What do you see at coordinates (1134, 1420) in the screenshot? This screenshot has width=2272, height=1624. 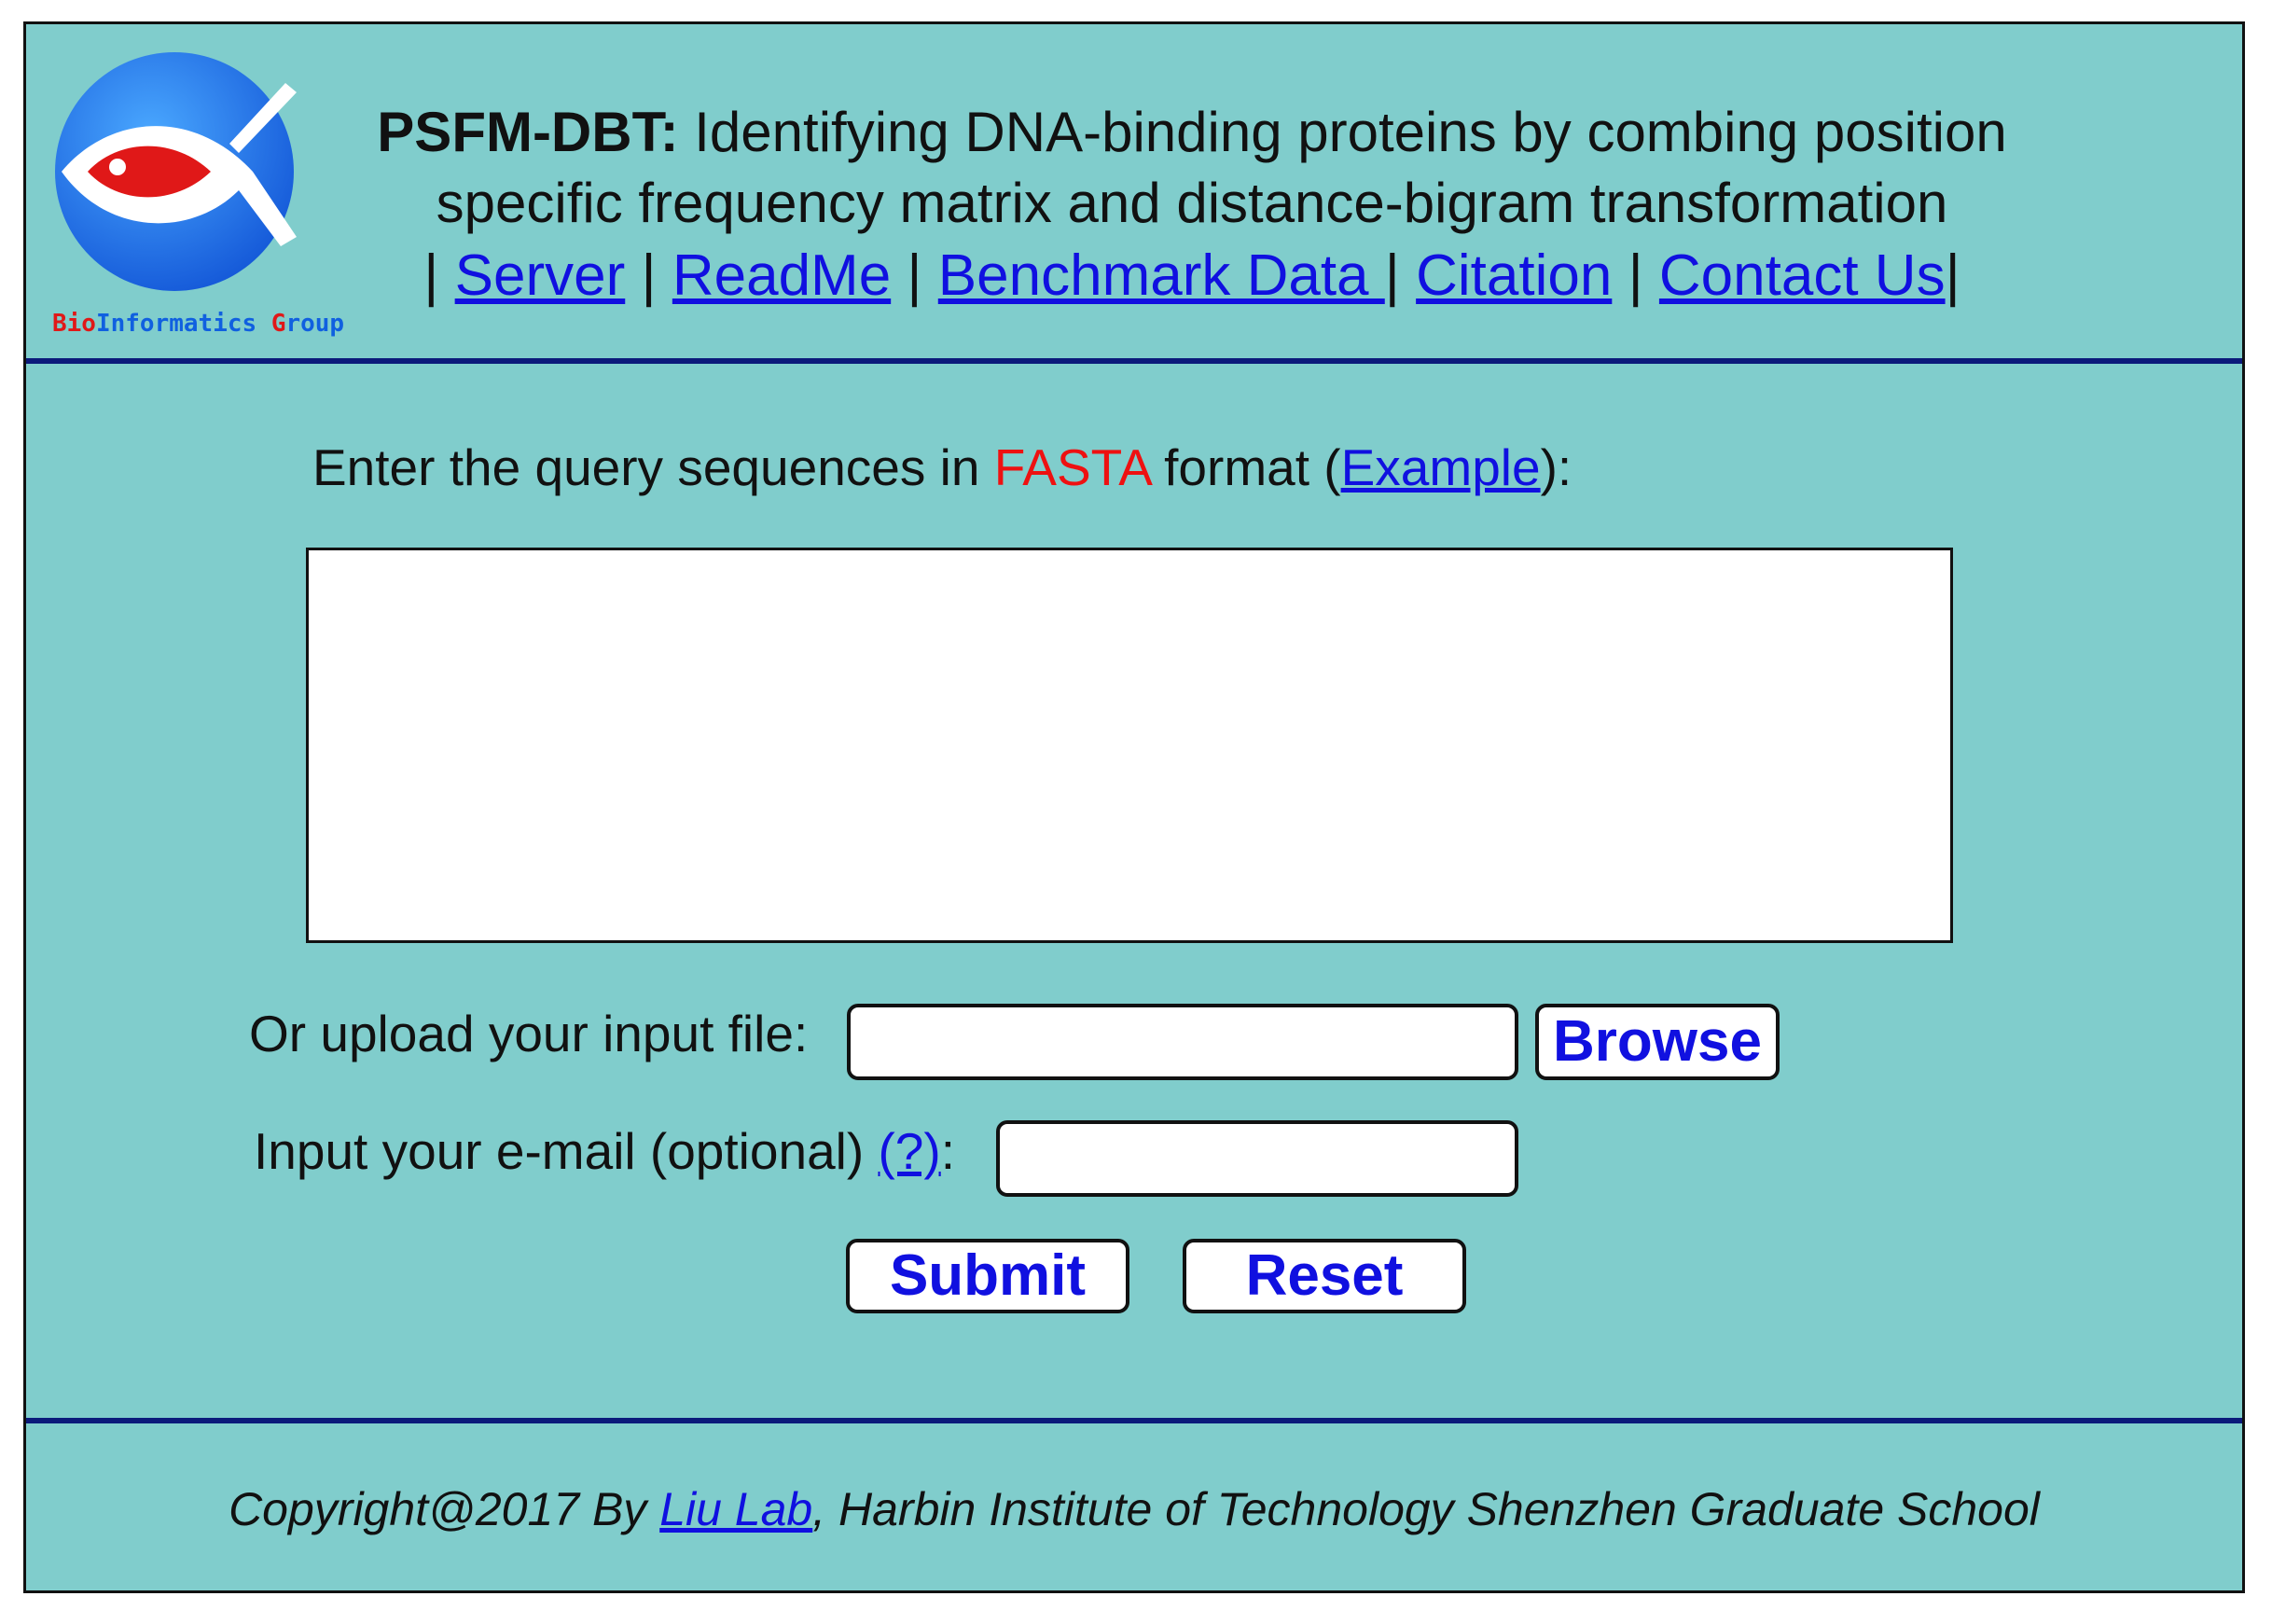 I see `footer-divider` at bounding box center [1134, 1420].